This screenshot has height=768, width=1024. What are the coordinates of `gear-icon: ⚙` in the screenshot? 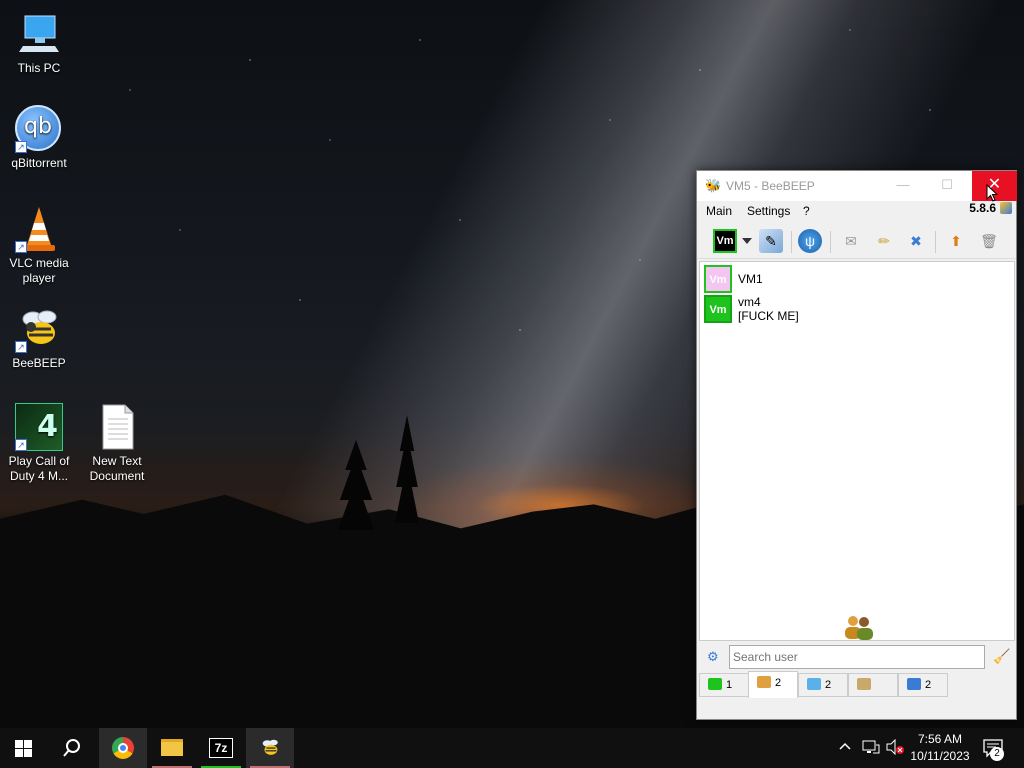 It's located at (713, 657).